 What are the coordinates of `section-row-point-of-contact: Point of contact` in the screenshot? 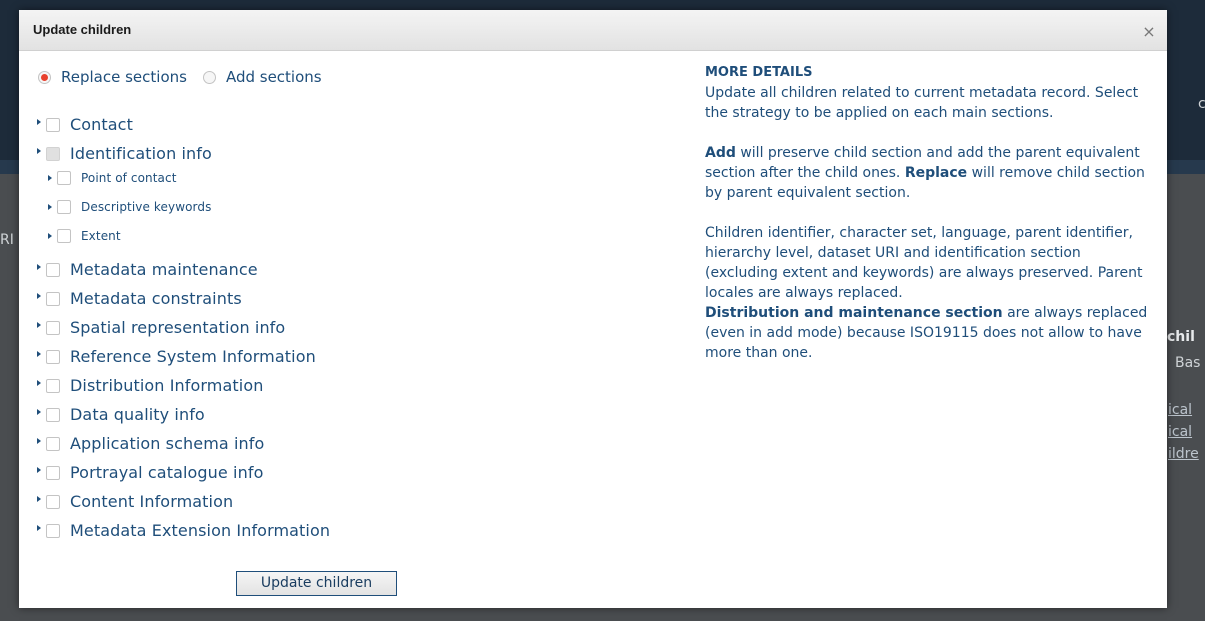 It's located at (112, 178).